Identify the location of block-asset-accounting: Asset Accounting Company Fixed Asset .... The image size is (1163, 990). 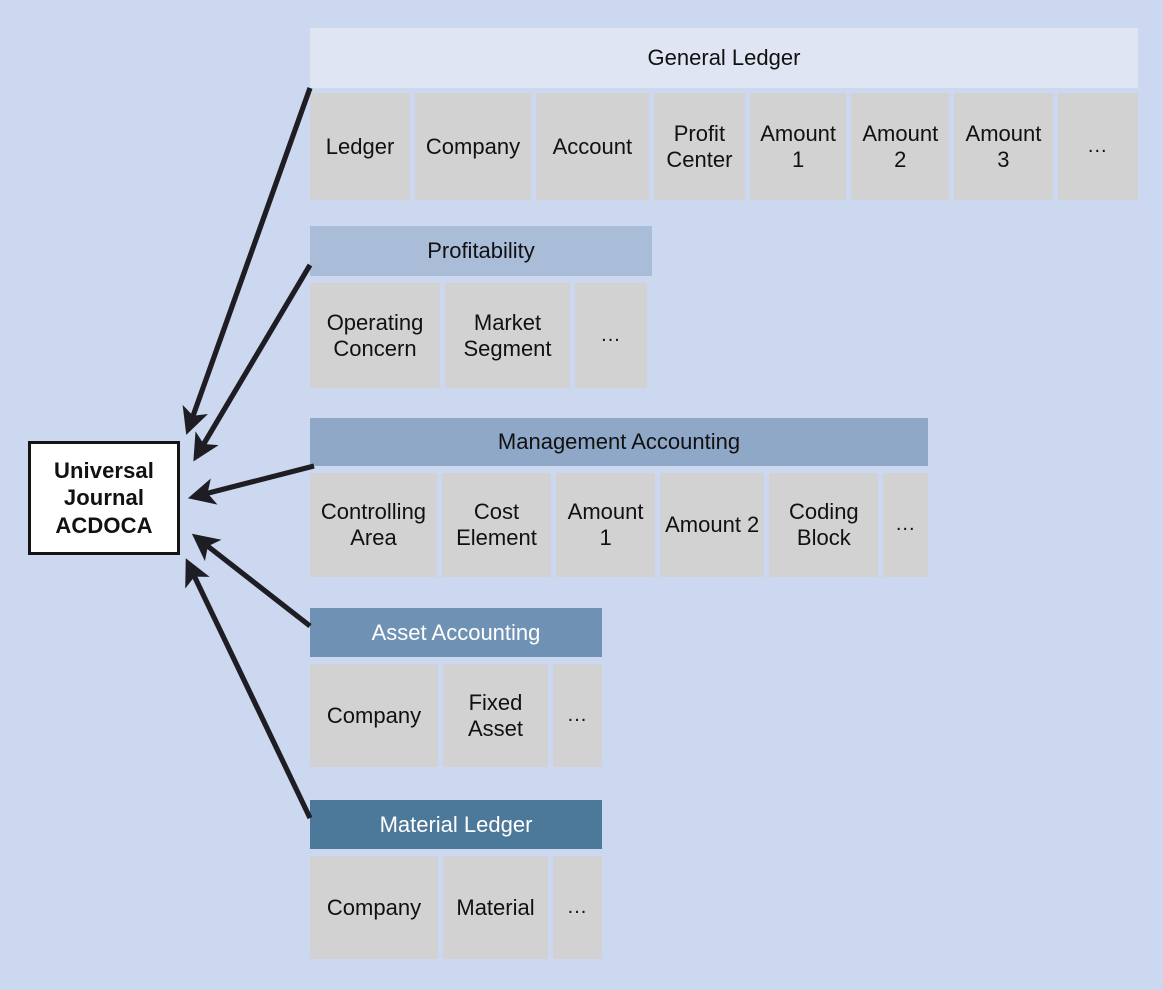
(456, 687).